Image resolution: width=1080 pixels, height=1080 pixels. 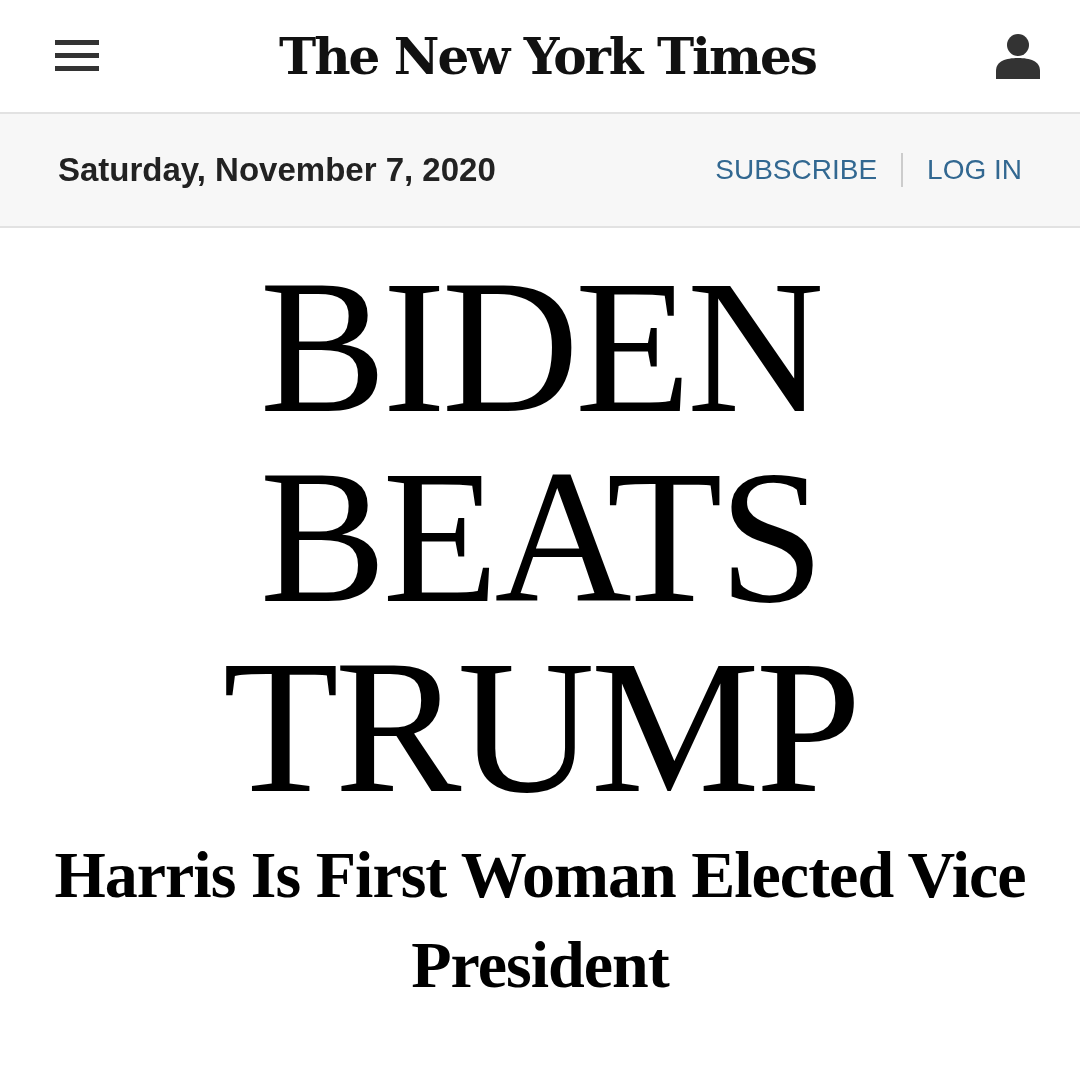 What do you see at coordinates (974, 170) in the screenshot?
I see `login-link: LOG IN` at bounding box center [974, 170].